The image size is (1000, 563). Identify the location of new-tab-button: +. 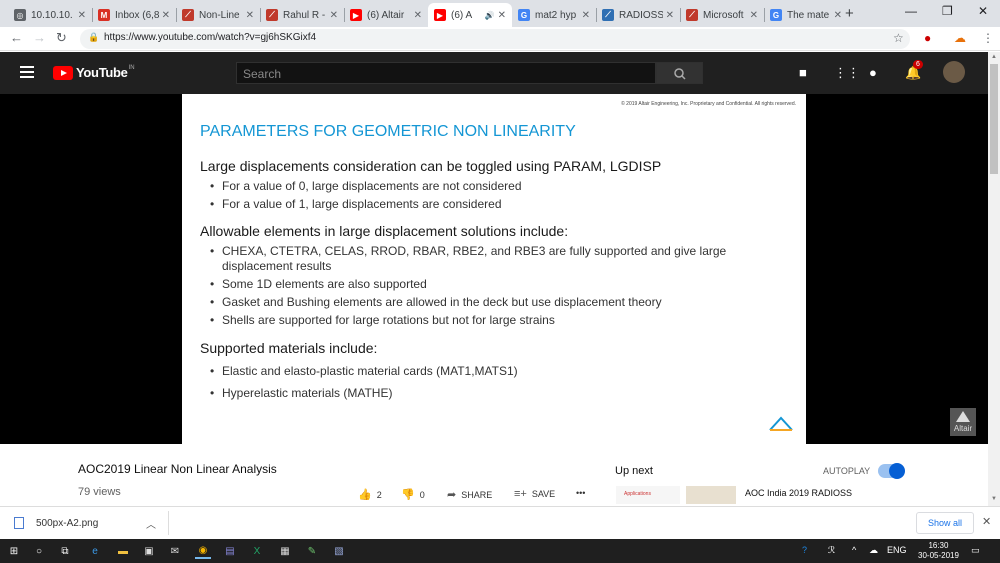
(849, 13).